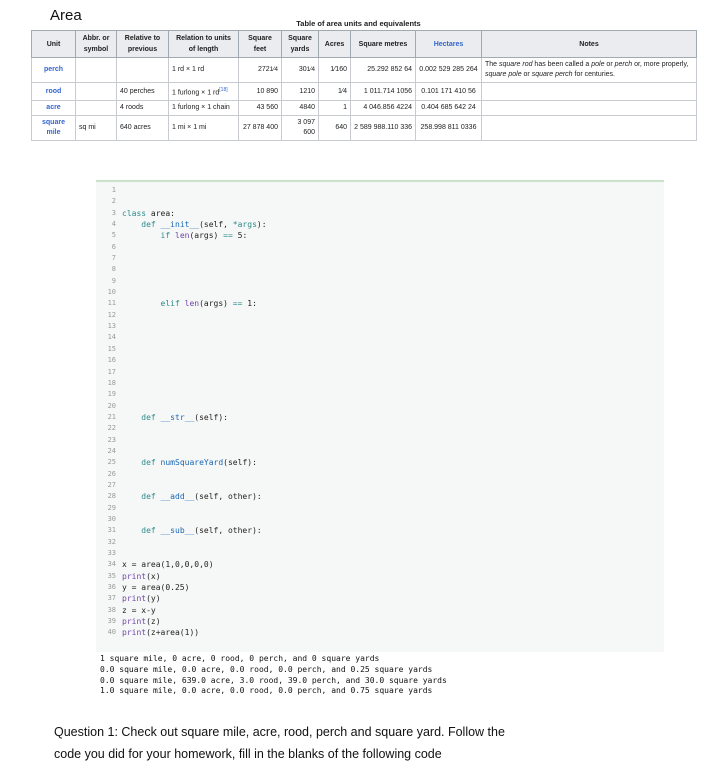 The image size is (717, 780). Describe the element at coordinates (194, 632) in the screenshot. I see `code-line: print(z+area(1))` at that location.